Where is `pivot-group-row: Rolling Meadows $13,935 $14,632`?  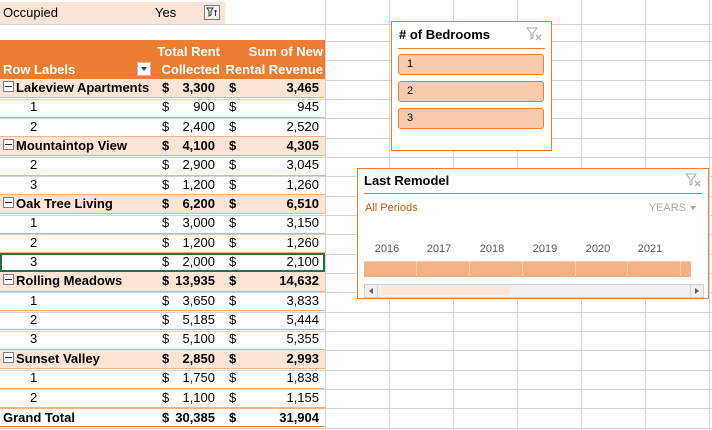
pivot-group-row: Rolling Meadows $13,935 $14,632 is located at coordinates (162, 282).